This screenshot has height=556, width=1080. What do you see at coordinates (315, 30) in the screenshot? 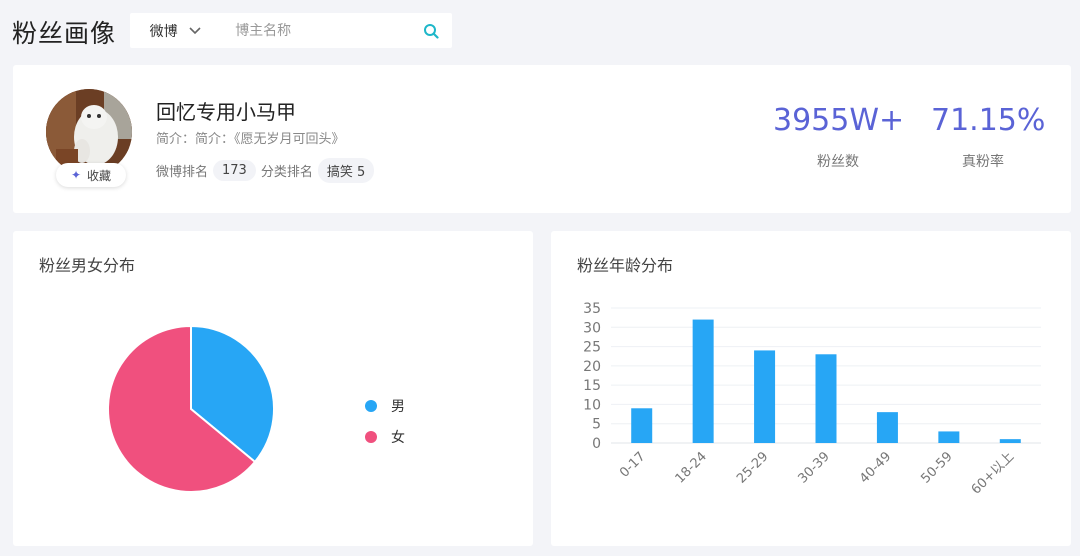
I see `search-input` at bounding box center [315, 30].